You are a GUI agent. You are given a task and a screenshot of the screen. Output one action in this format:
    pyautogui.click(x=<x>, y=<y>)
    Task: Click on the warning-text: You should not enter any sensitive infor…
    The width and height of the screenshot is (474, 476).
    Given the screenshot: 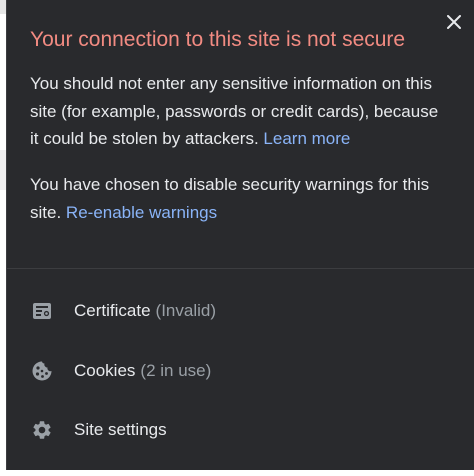 What is the action you would take?
    pyautogui.click(x=234, y=111)
    